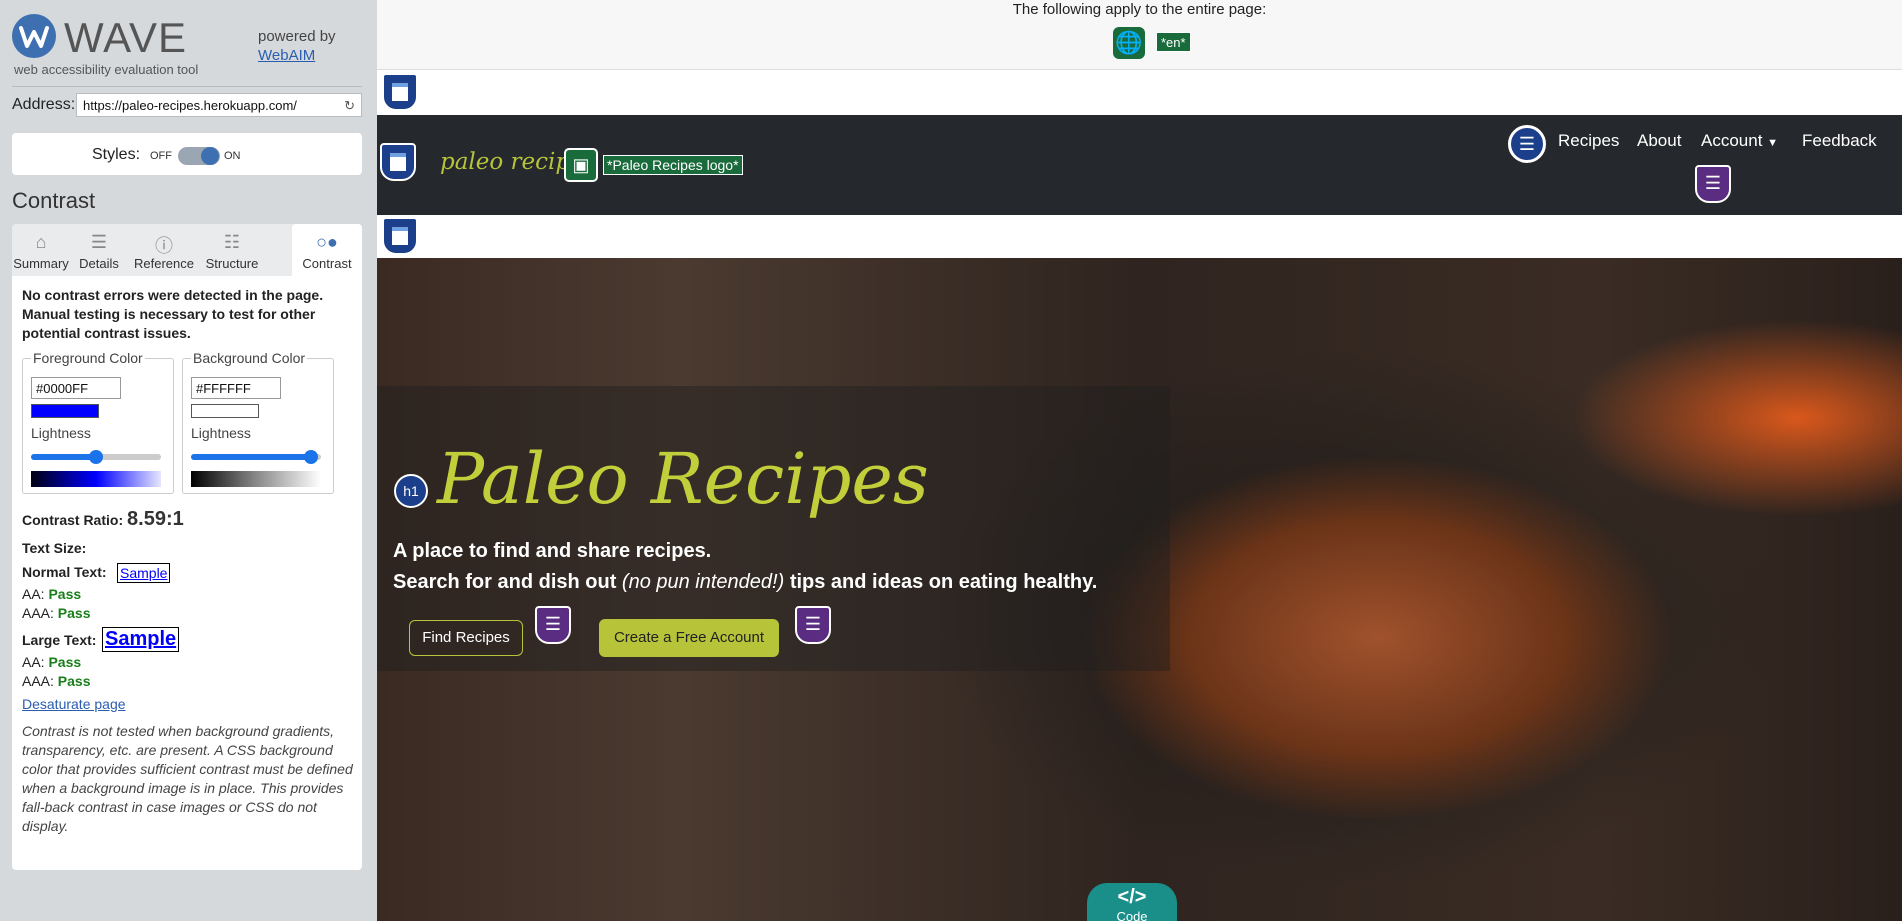  What do you see at coordinates (141, 639) in the screenshot?
I see `large-text-sample: Sample` at bounding box center [141, 639].